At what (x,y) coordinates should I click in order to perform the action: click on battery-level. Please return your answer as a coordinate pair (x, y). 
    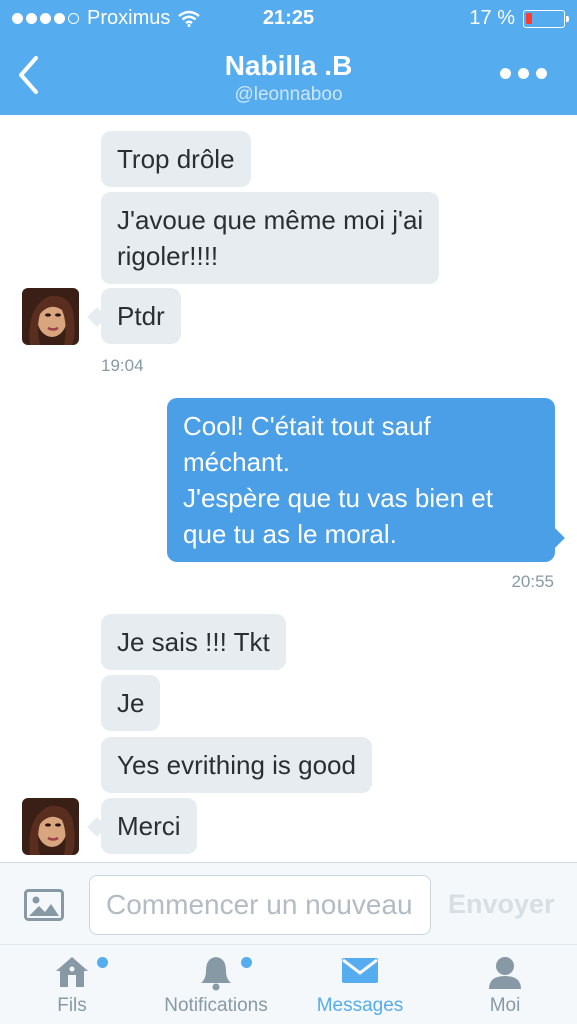
    Looking at the image, I should click on (529, 18).